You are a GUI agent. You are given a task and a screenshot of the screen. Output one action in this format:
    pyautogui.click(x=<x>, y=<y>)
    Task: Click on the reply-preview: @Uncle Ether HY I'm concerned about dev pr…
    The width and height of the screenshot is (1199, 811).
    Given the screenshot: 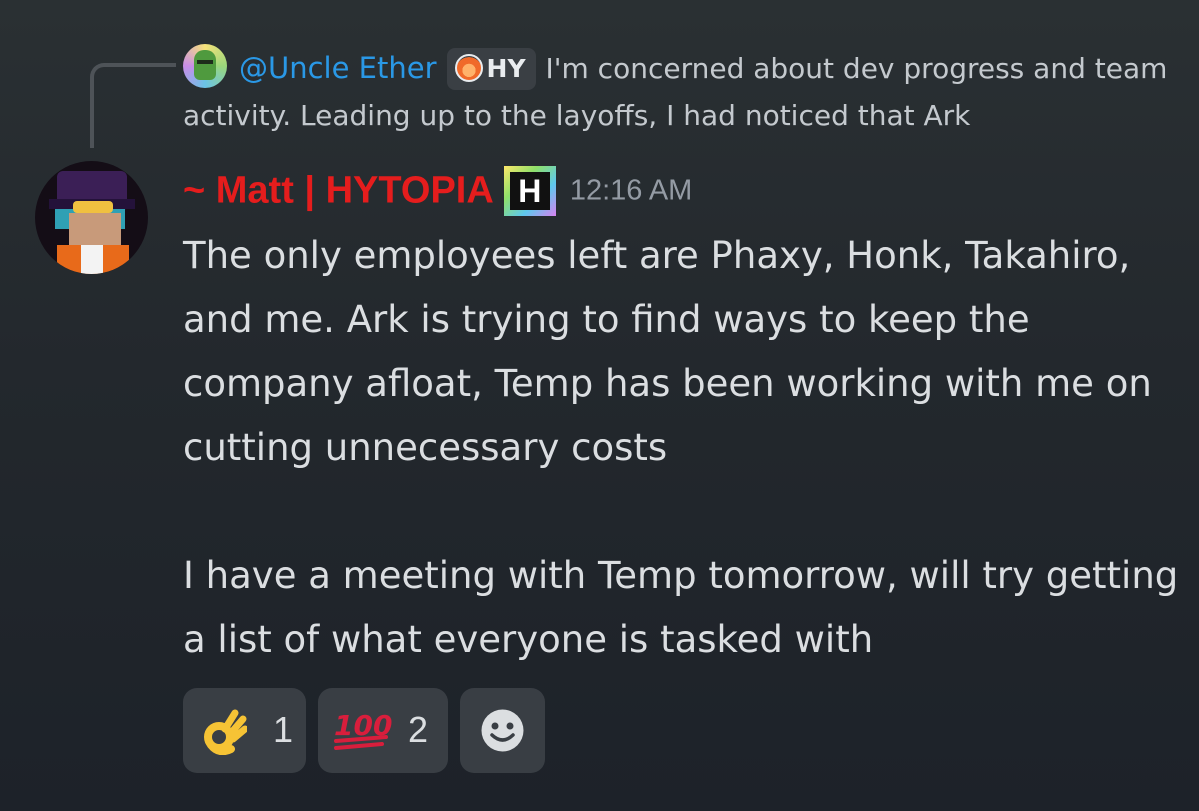 What is the action you would take?
    pyautogui.click(x=678, y=91)
    